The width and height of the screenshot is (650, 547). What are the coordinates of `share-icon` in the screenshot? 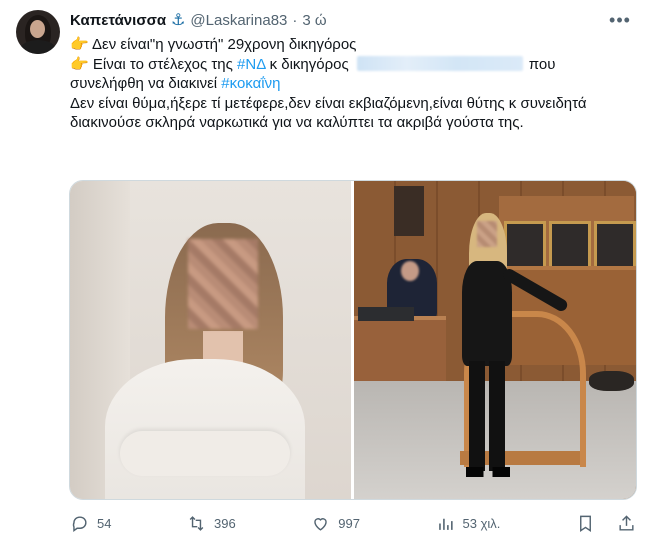 It's located at (626, 522).